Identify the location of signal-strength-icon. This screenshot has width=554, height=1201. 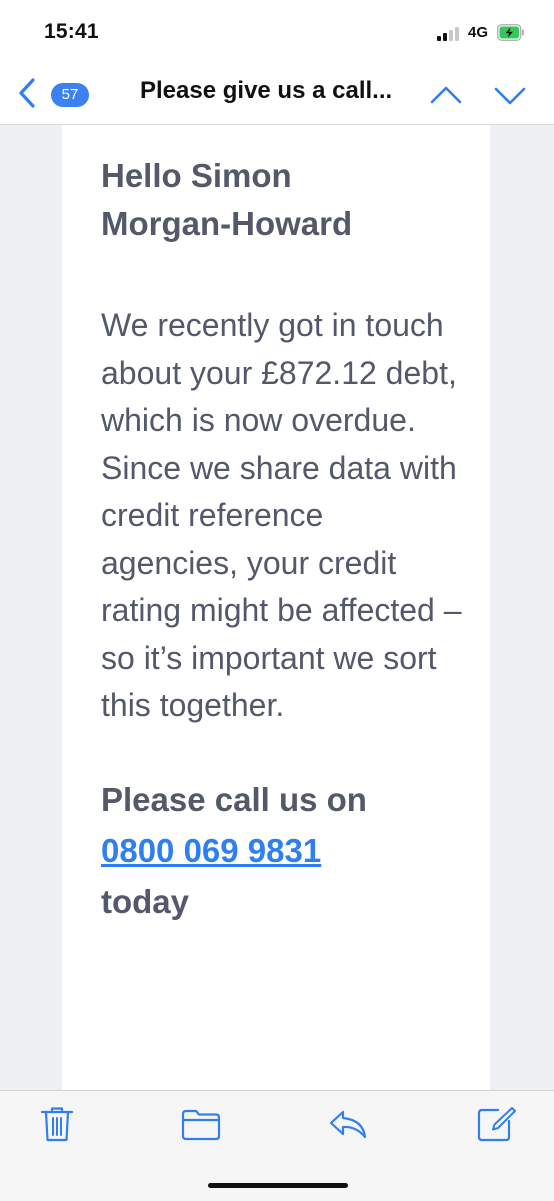
(451, 34).